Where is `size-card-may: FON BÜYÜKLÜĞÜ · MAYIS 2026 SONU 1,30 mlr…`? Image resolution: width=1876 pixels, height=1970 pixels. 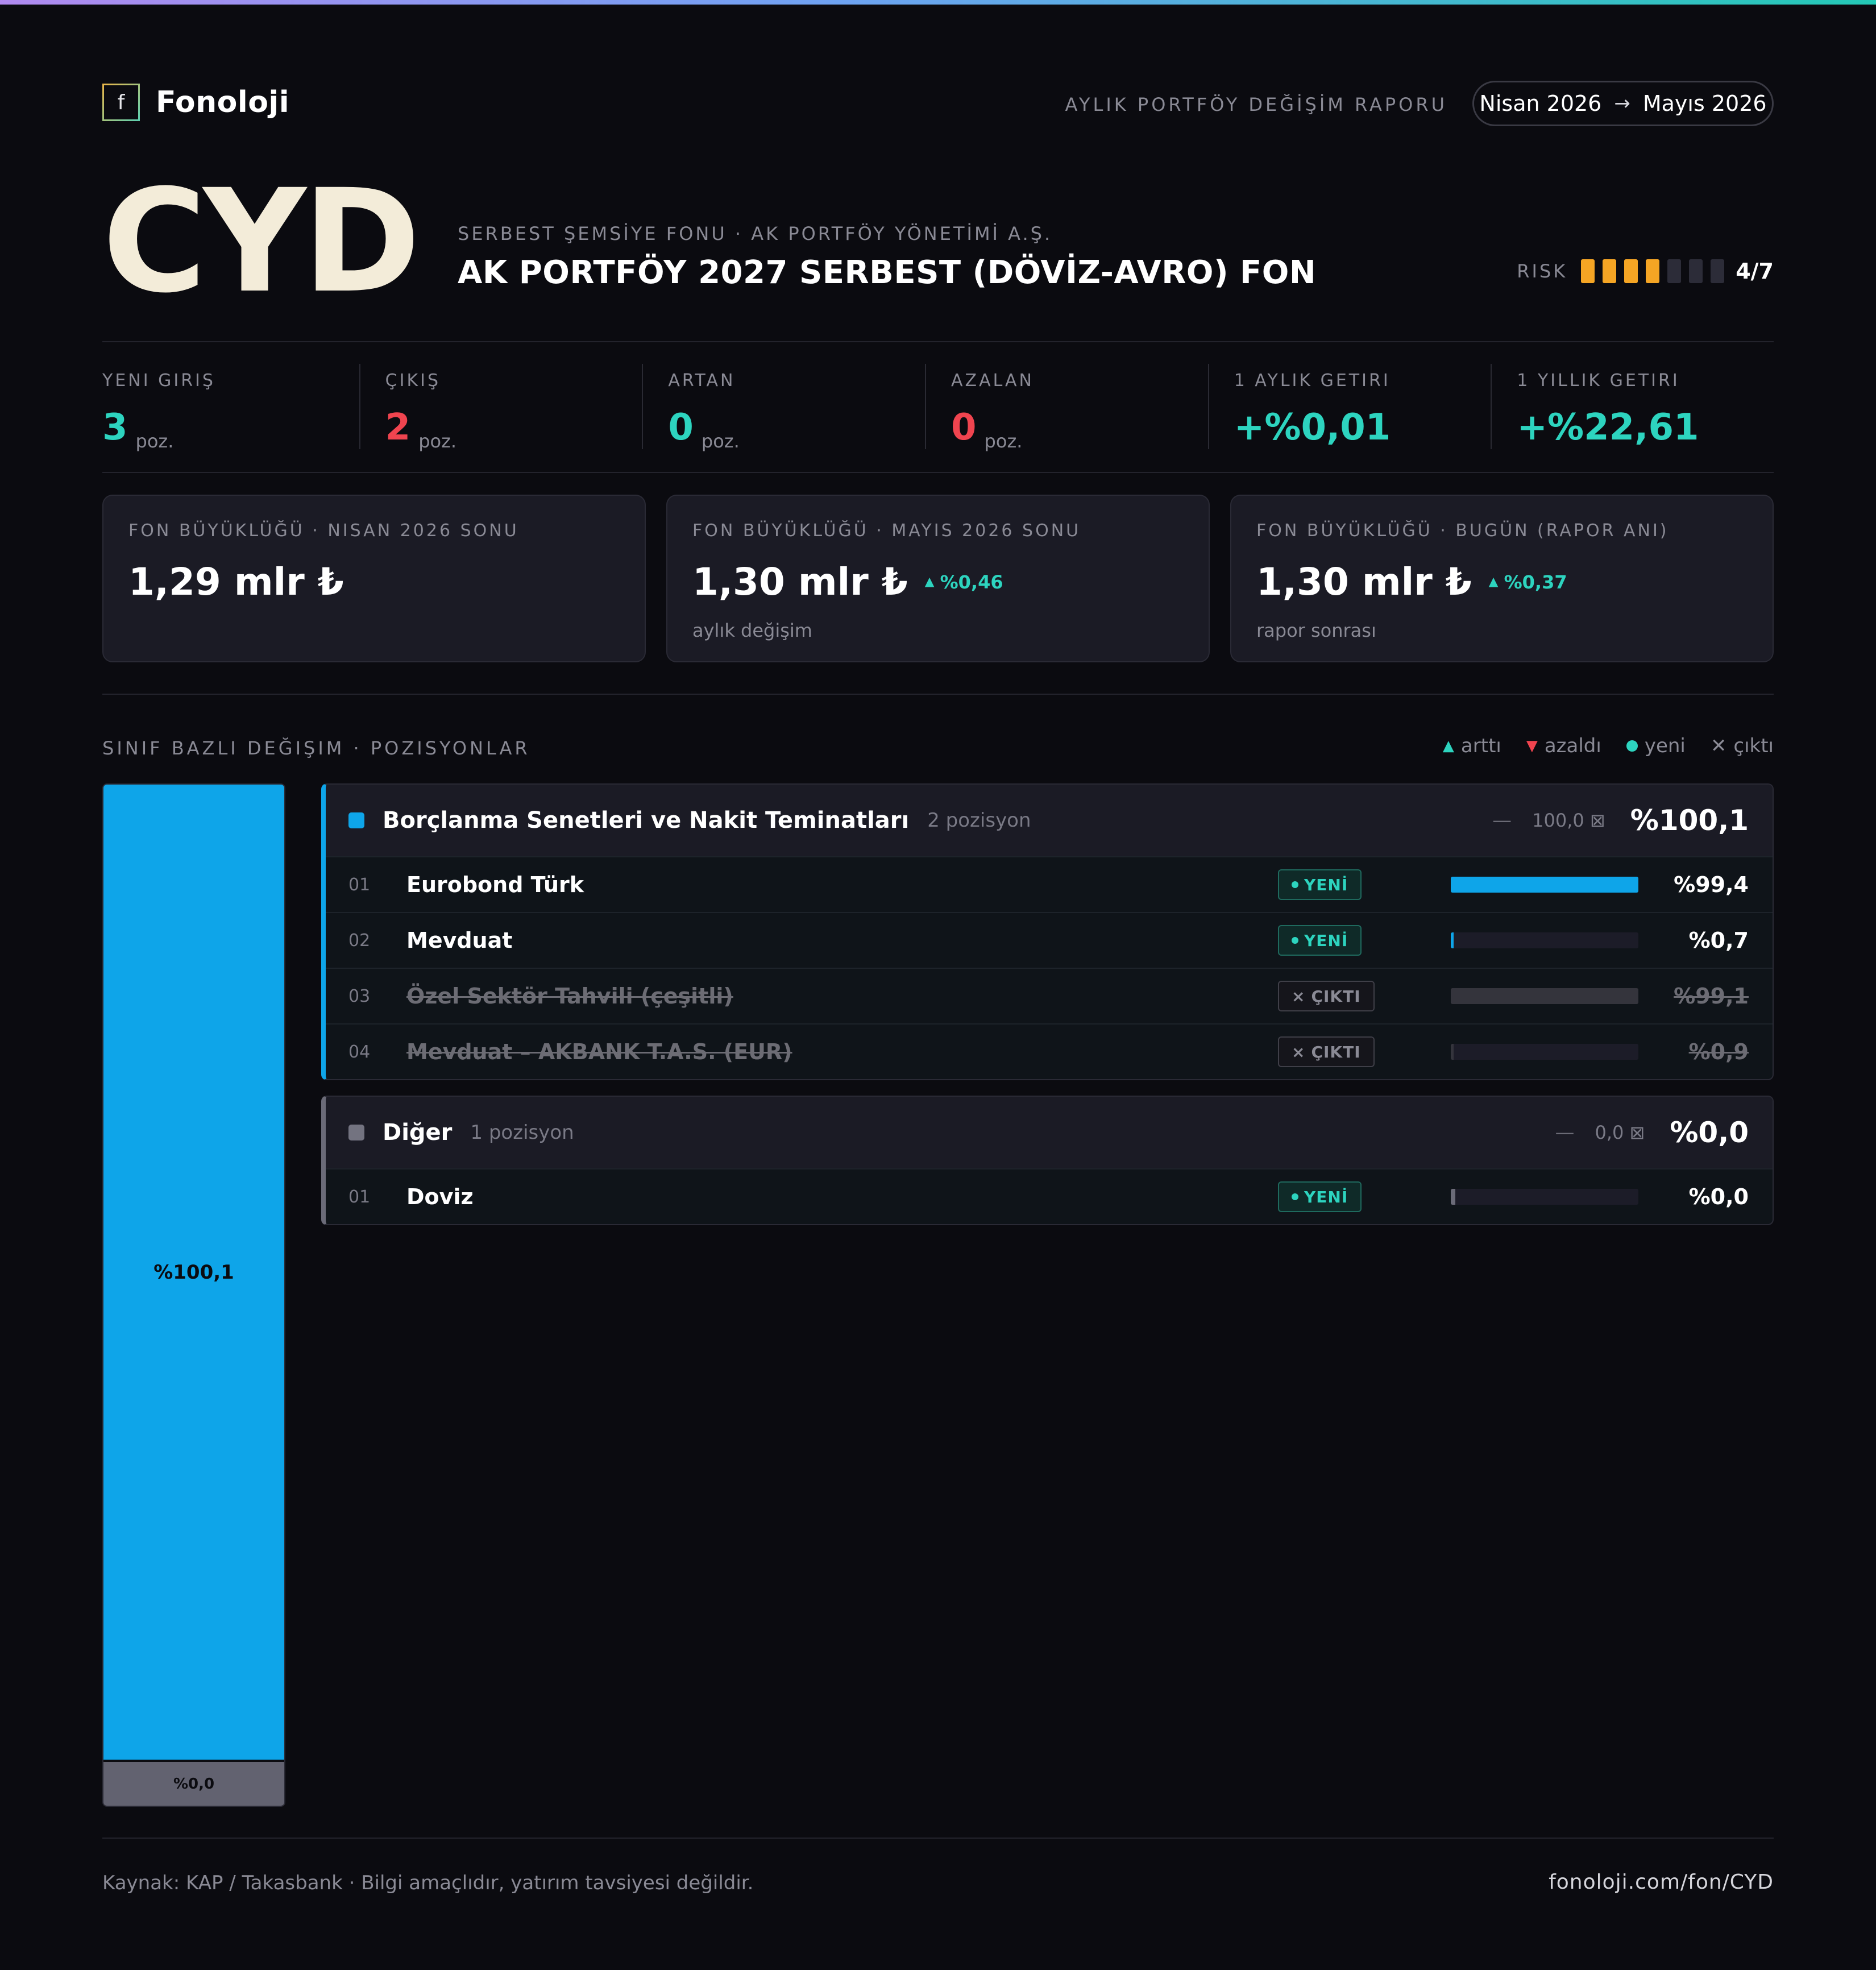
size-card-may: FON BÜYÜKLÜĞÜ · MAYIS 2026 SONU 1,30 mlr… is located at coordinates (938, 578).